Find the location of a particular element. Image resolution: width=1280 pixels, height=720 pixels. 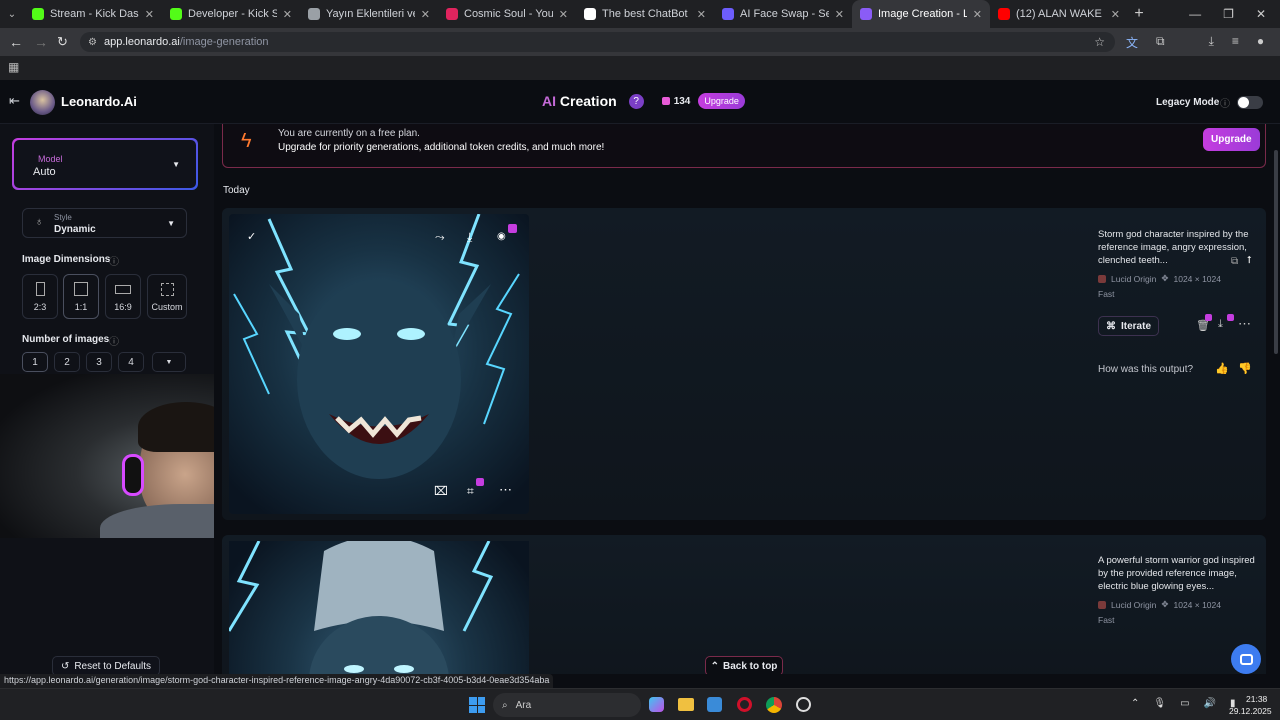

remove-bg-icon: ⌧ is located at coordinates (441, 491).